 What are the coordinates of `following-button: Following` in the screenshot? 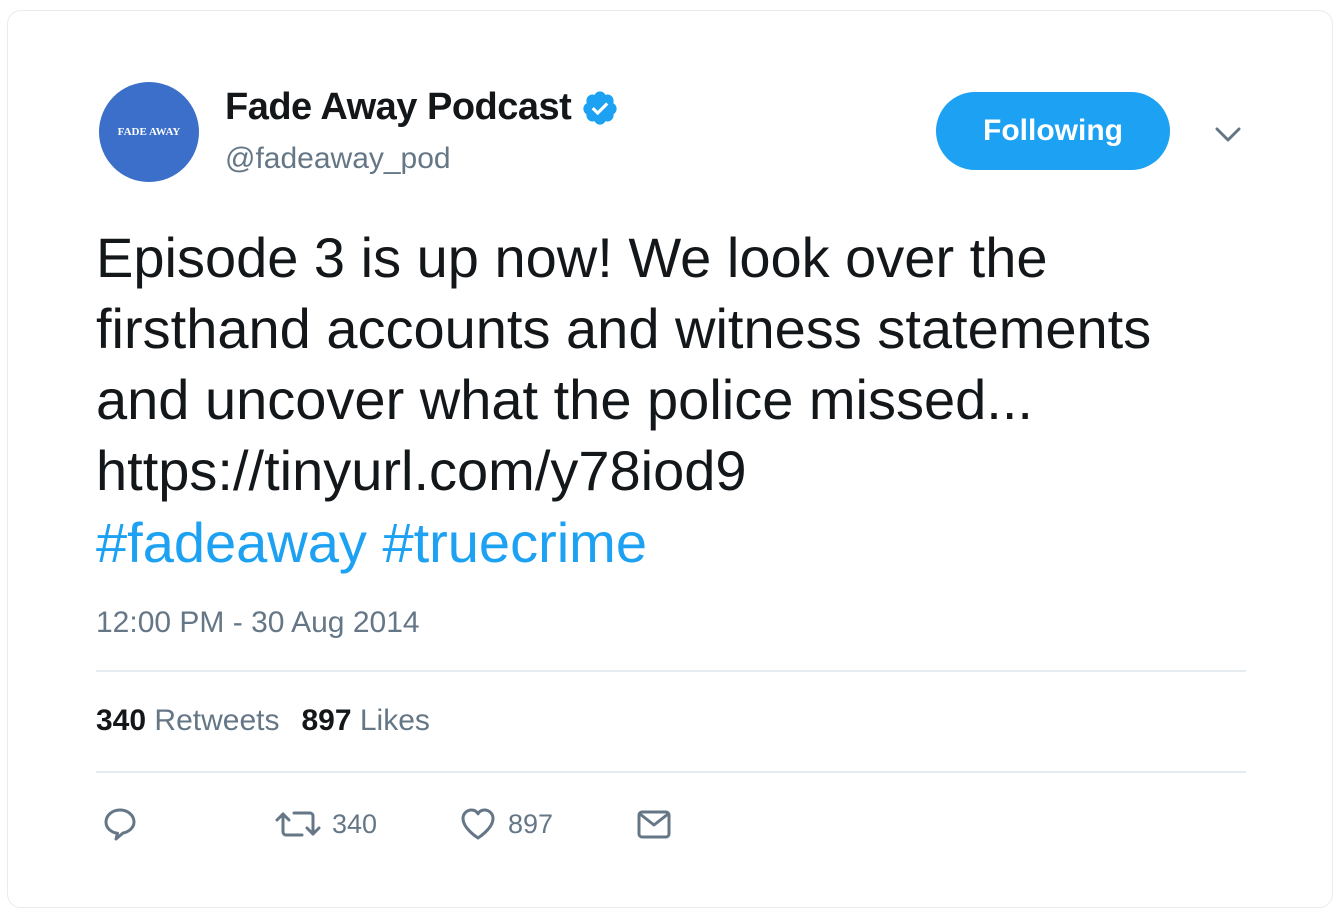 It's located at (1053, 131).